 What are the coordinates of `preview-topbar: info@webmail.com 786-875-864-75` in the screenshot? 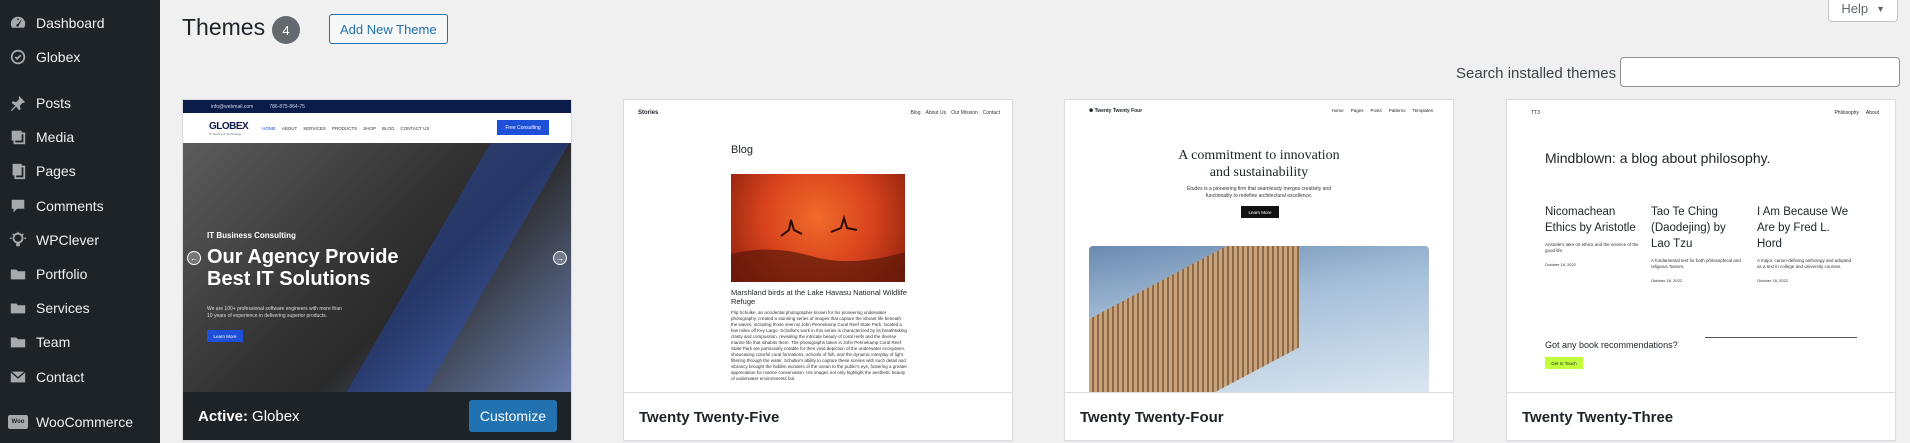 It's located at (377, 106).